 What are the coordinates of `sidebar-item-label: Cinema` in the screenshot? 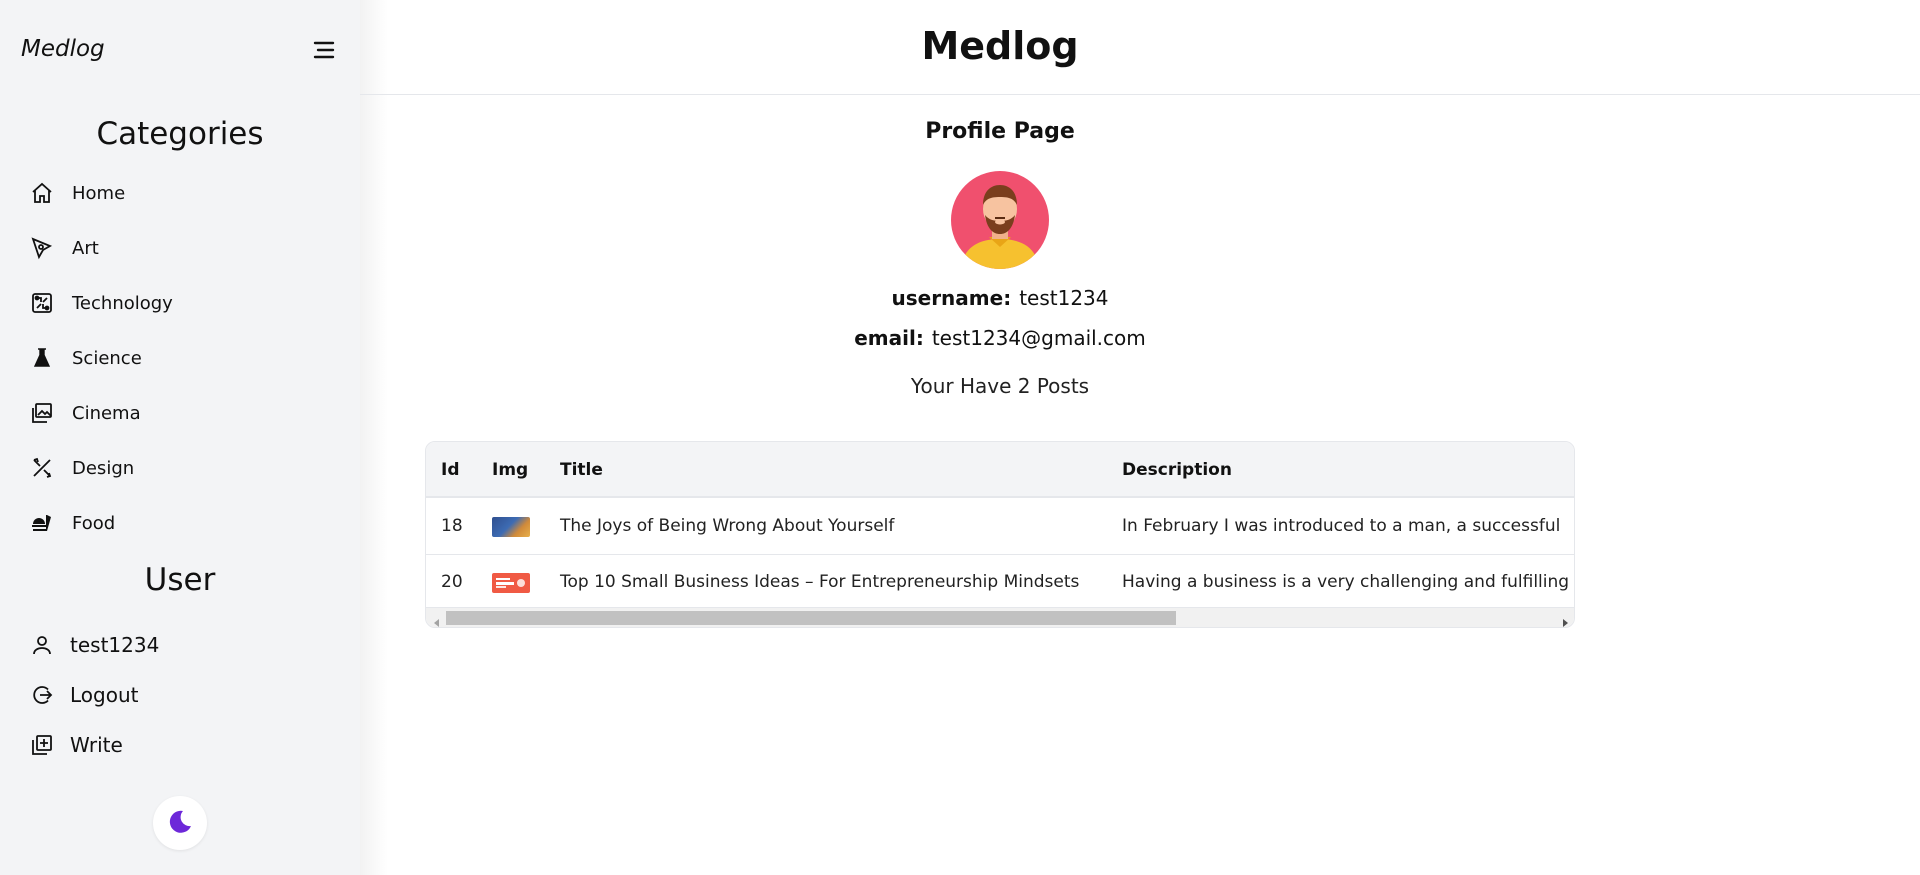 It's located at (106, 413).